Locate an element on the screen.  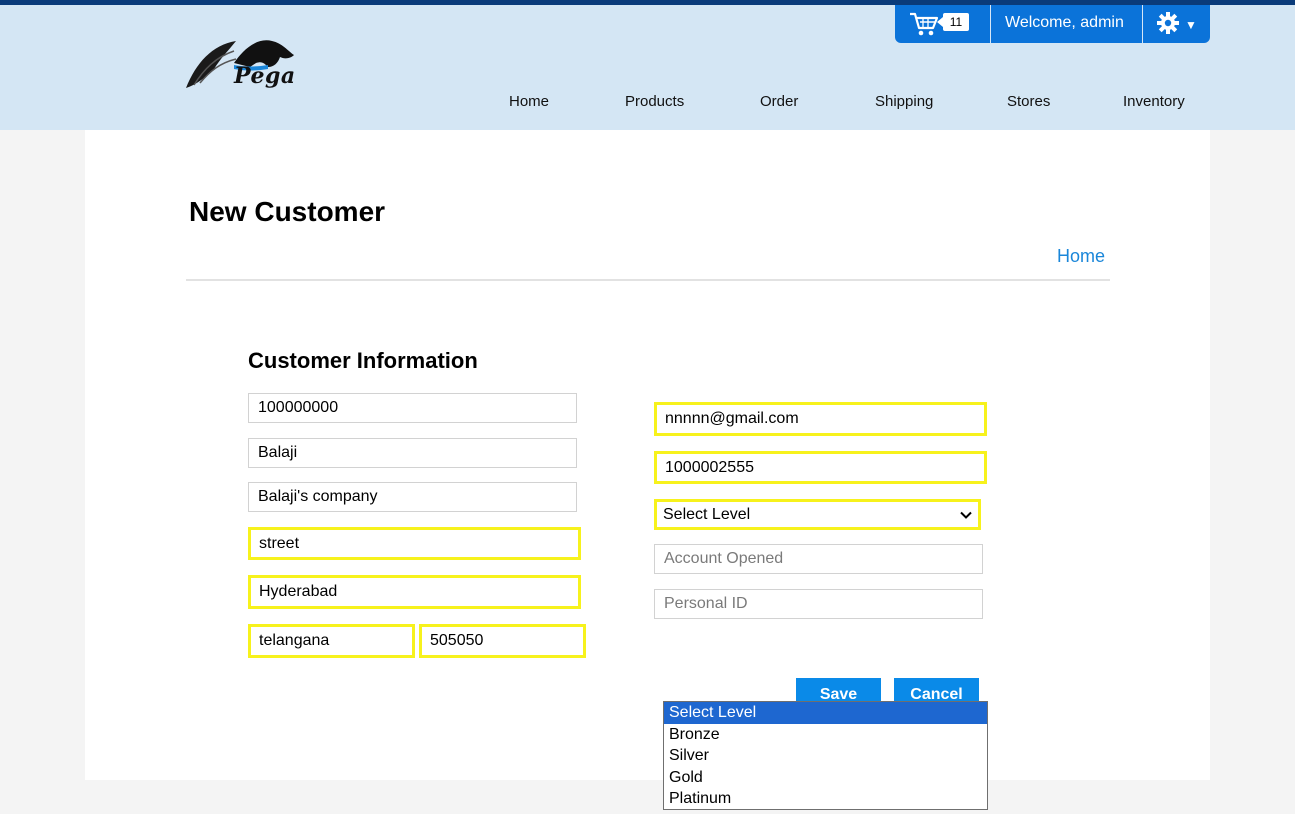
nav-shipping: Shipping is located at coordinates (904, 101).